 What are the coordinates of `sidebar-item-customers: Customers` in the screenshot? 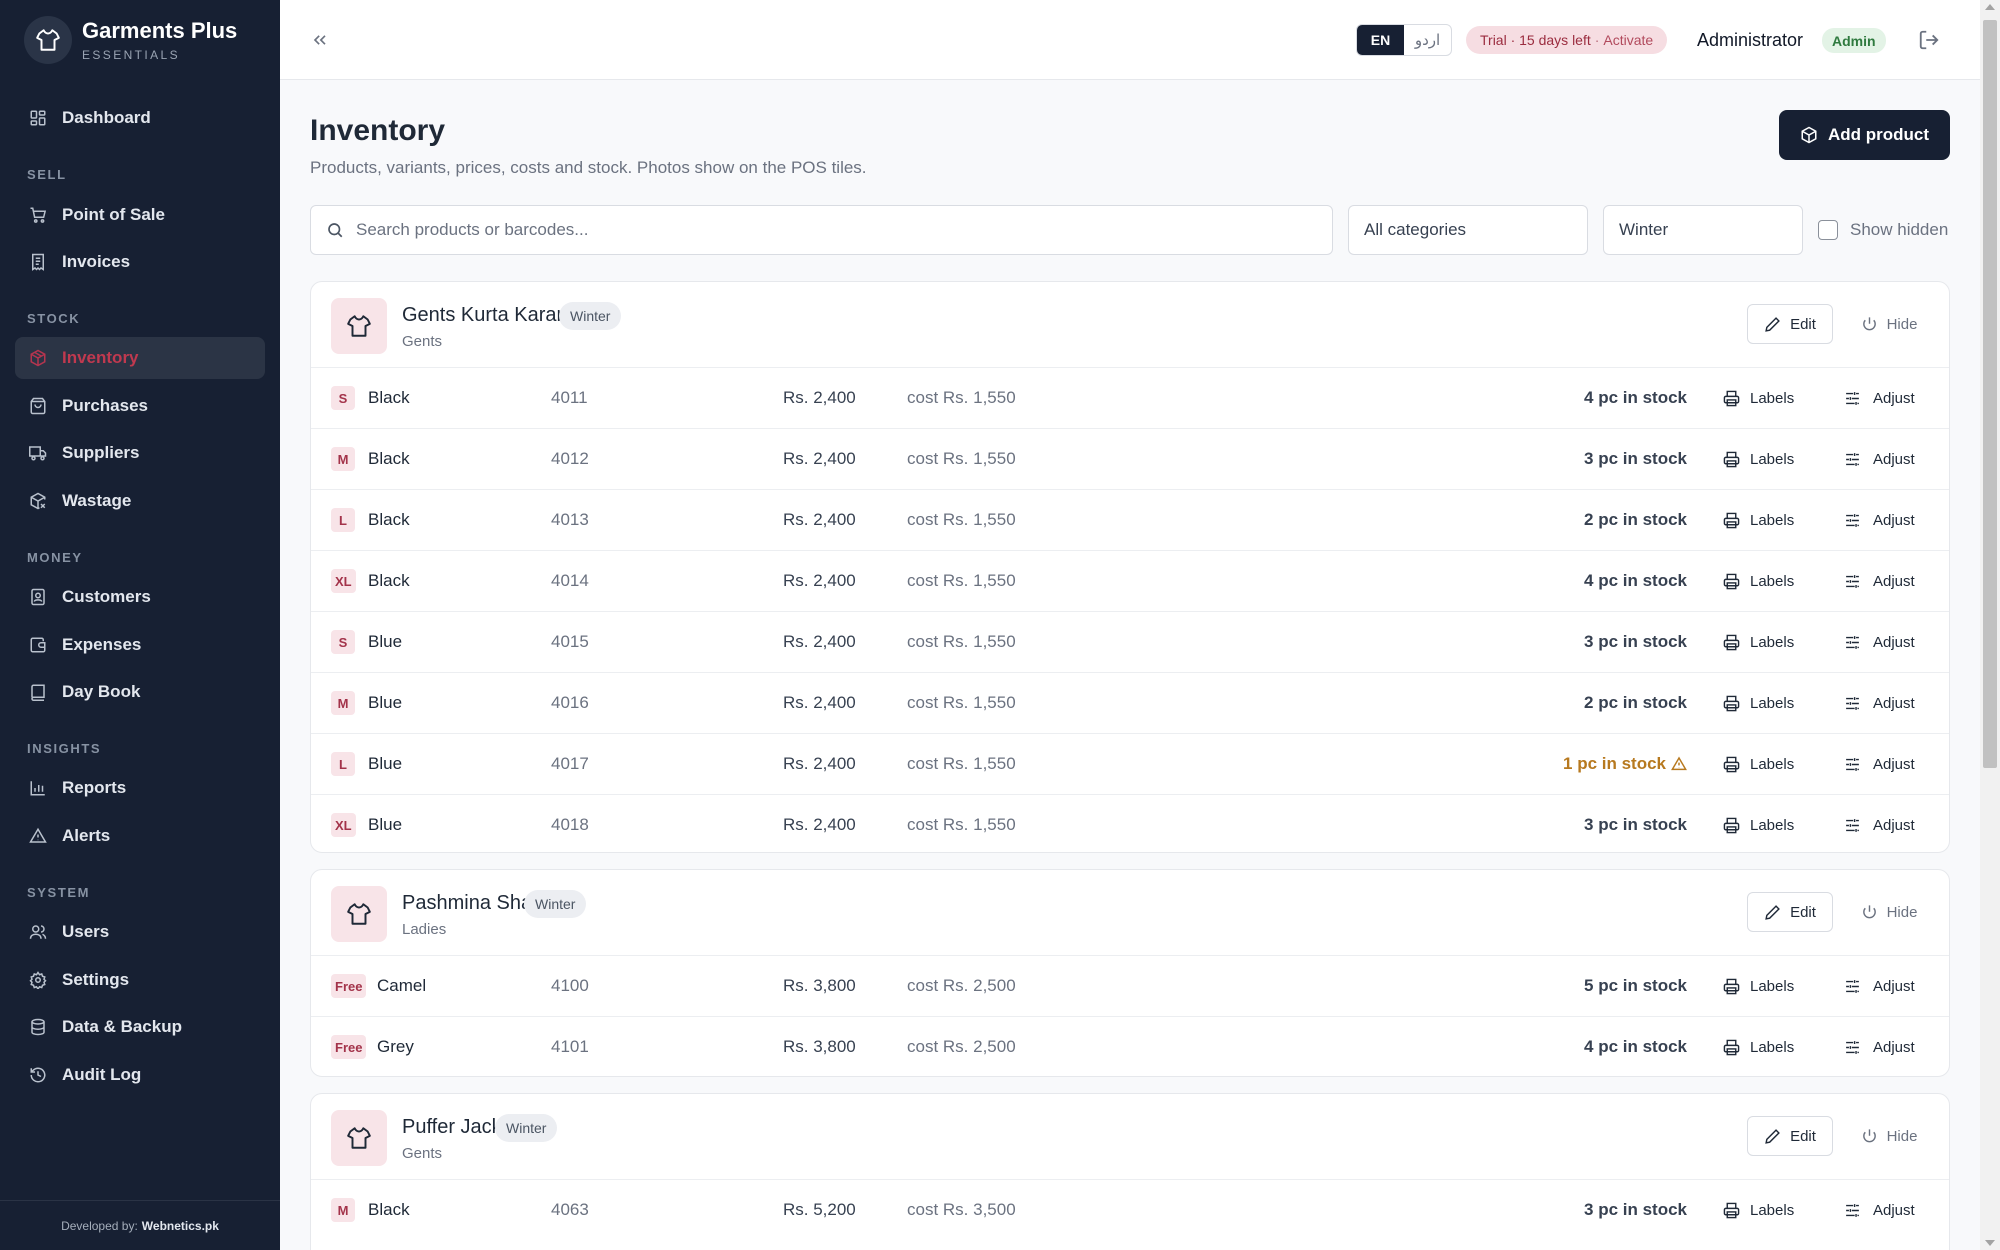 It's located at (140, 597).